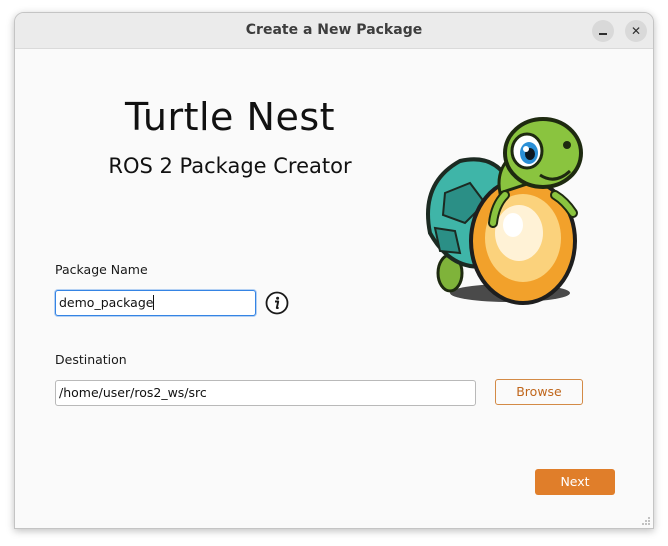 This screenshot has width=668, height=546. I want to click on destination-input: /home/user/ros2_ws/src, so click(265, 393).